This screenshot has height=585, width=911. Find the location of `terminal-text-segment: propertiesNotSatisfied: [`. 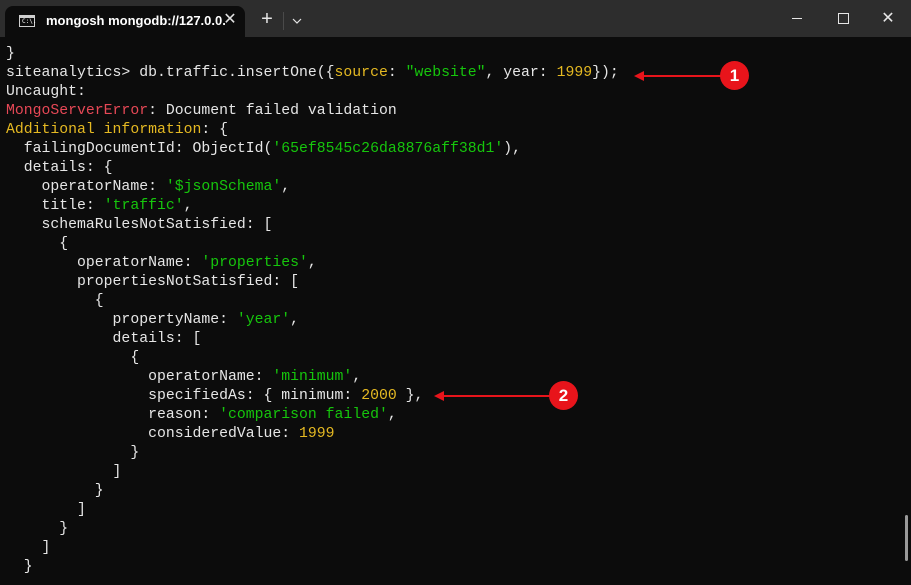

terminal-text-segment: propertiesNotSatisfied: [ is located at coordinates (153, 282).